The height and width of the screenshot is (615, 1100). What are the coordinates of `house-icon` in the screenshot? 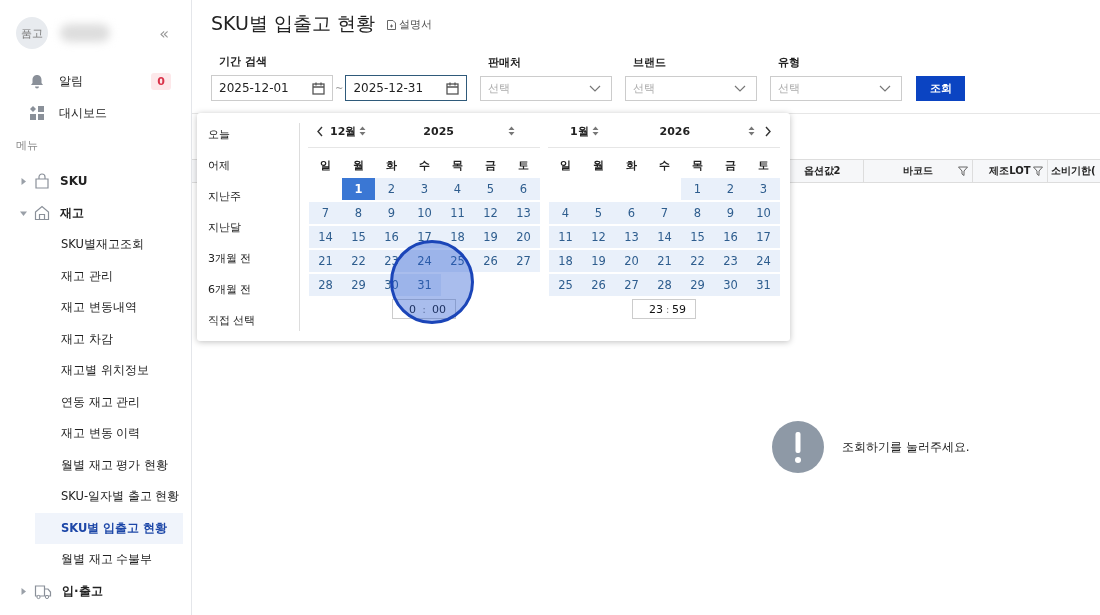 It's located at (42, 213).